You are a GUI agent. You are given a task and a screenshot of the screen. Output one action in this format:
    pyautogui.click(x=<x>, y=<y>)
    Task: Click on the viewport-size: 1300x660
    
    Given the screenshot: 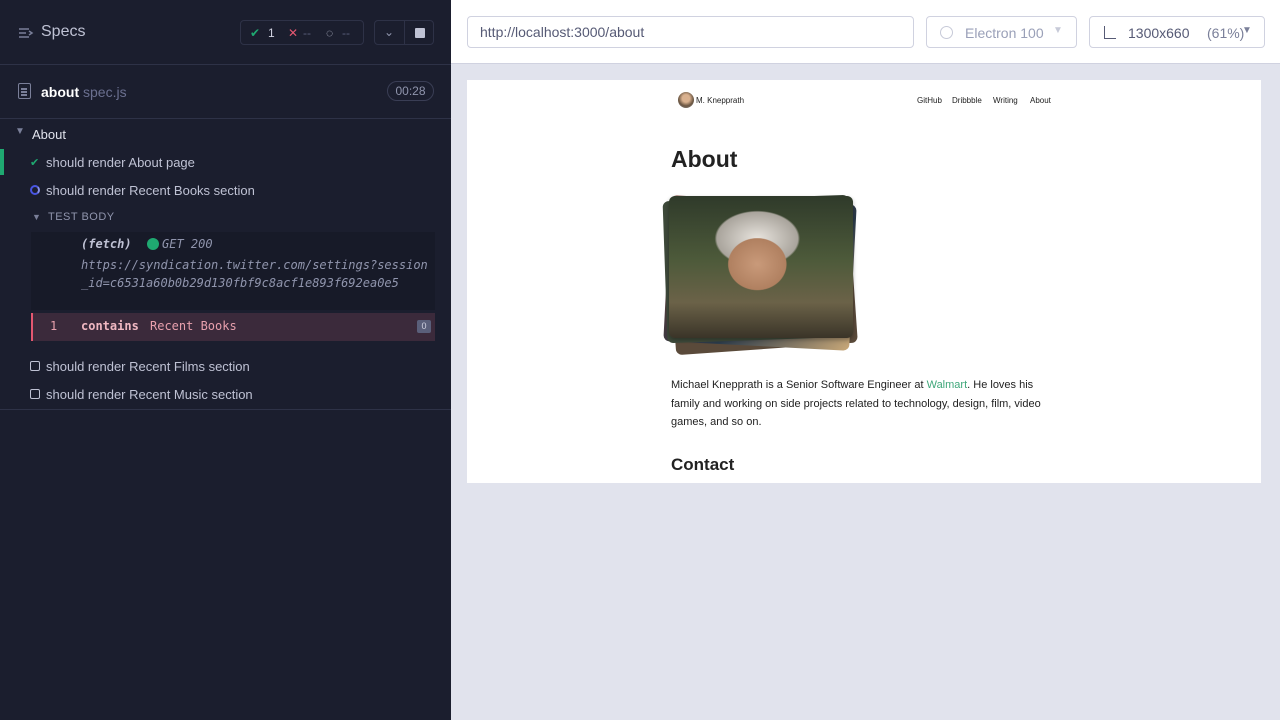 What is the action you would take?
    pyautogui.click(x=1159, y=33)
    